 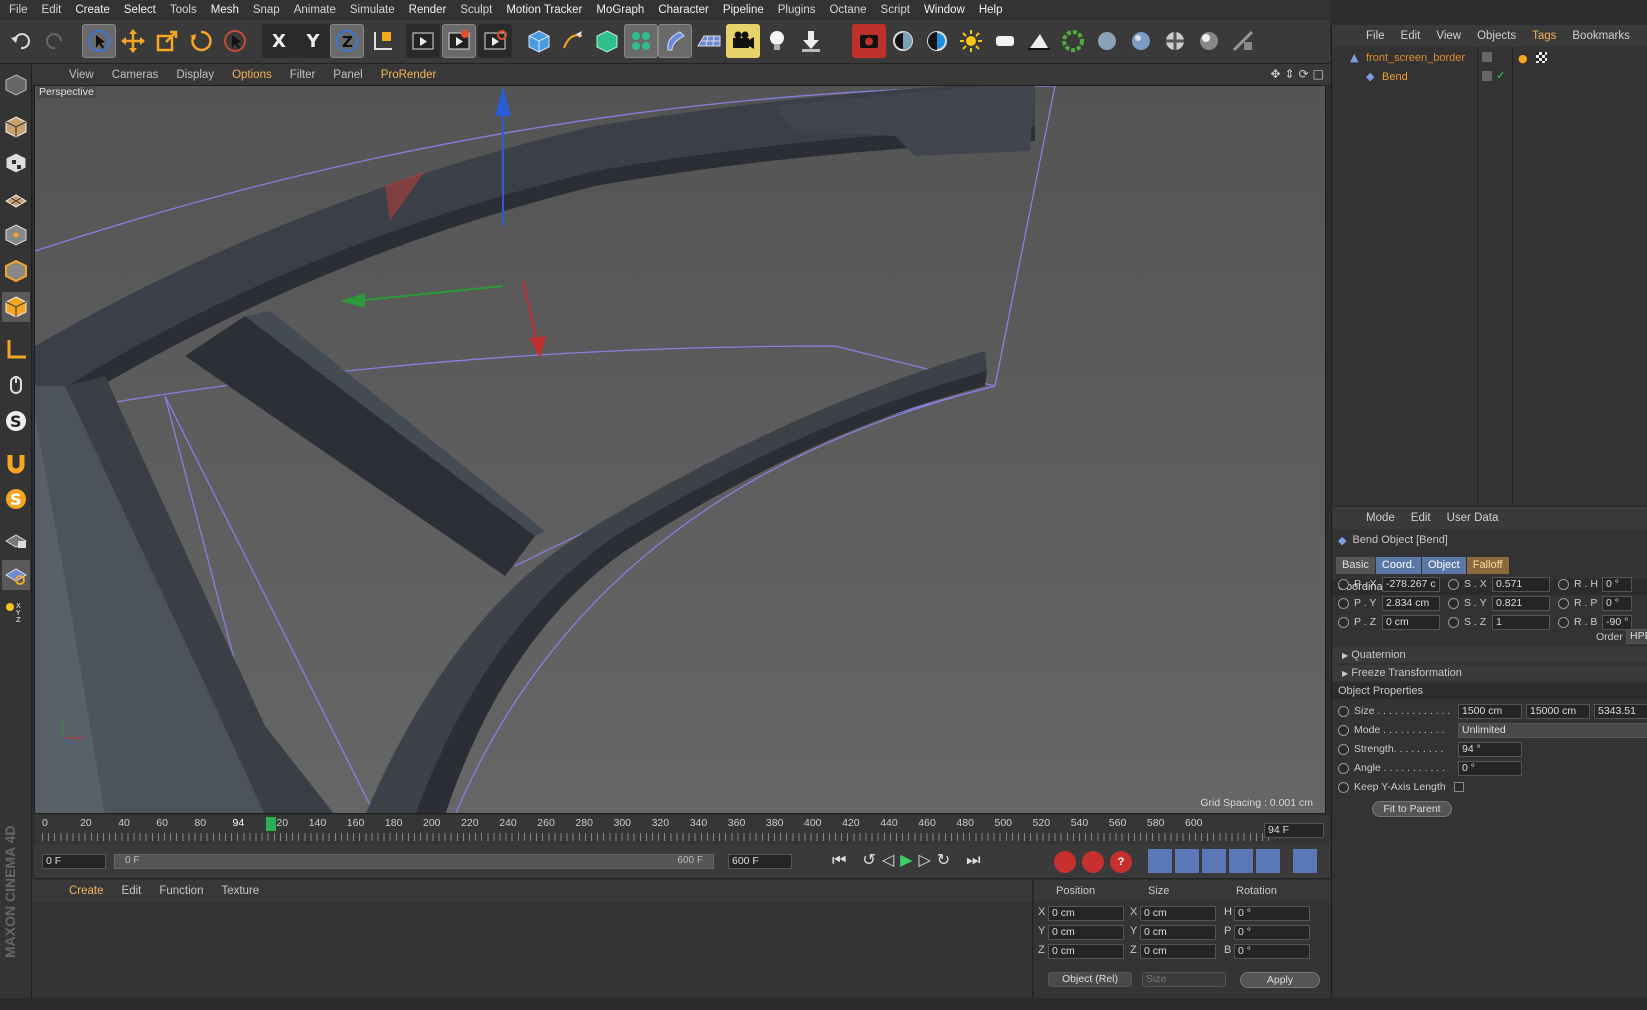 What do you see at coordinates (81, 75) in the screenshot?
I see `viewport-menu-view: View` at bounding box center [81, 75].